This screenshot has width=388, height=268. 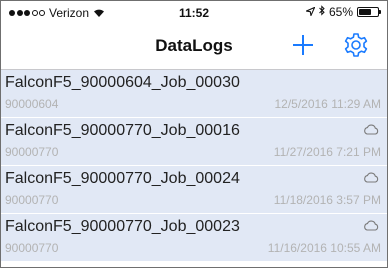 What do you see at coordinates (327, 104) in the screenshot?
I see `datalog-date: 12/5/2016 11:29 AM` at bounding box center [327, 104].